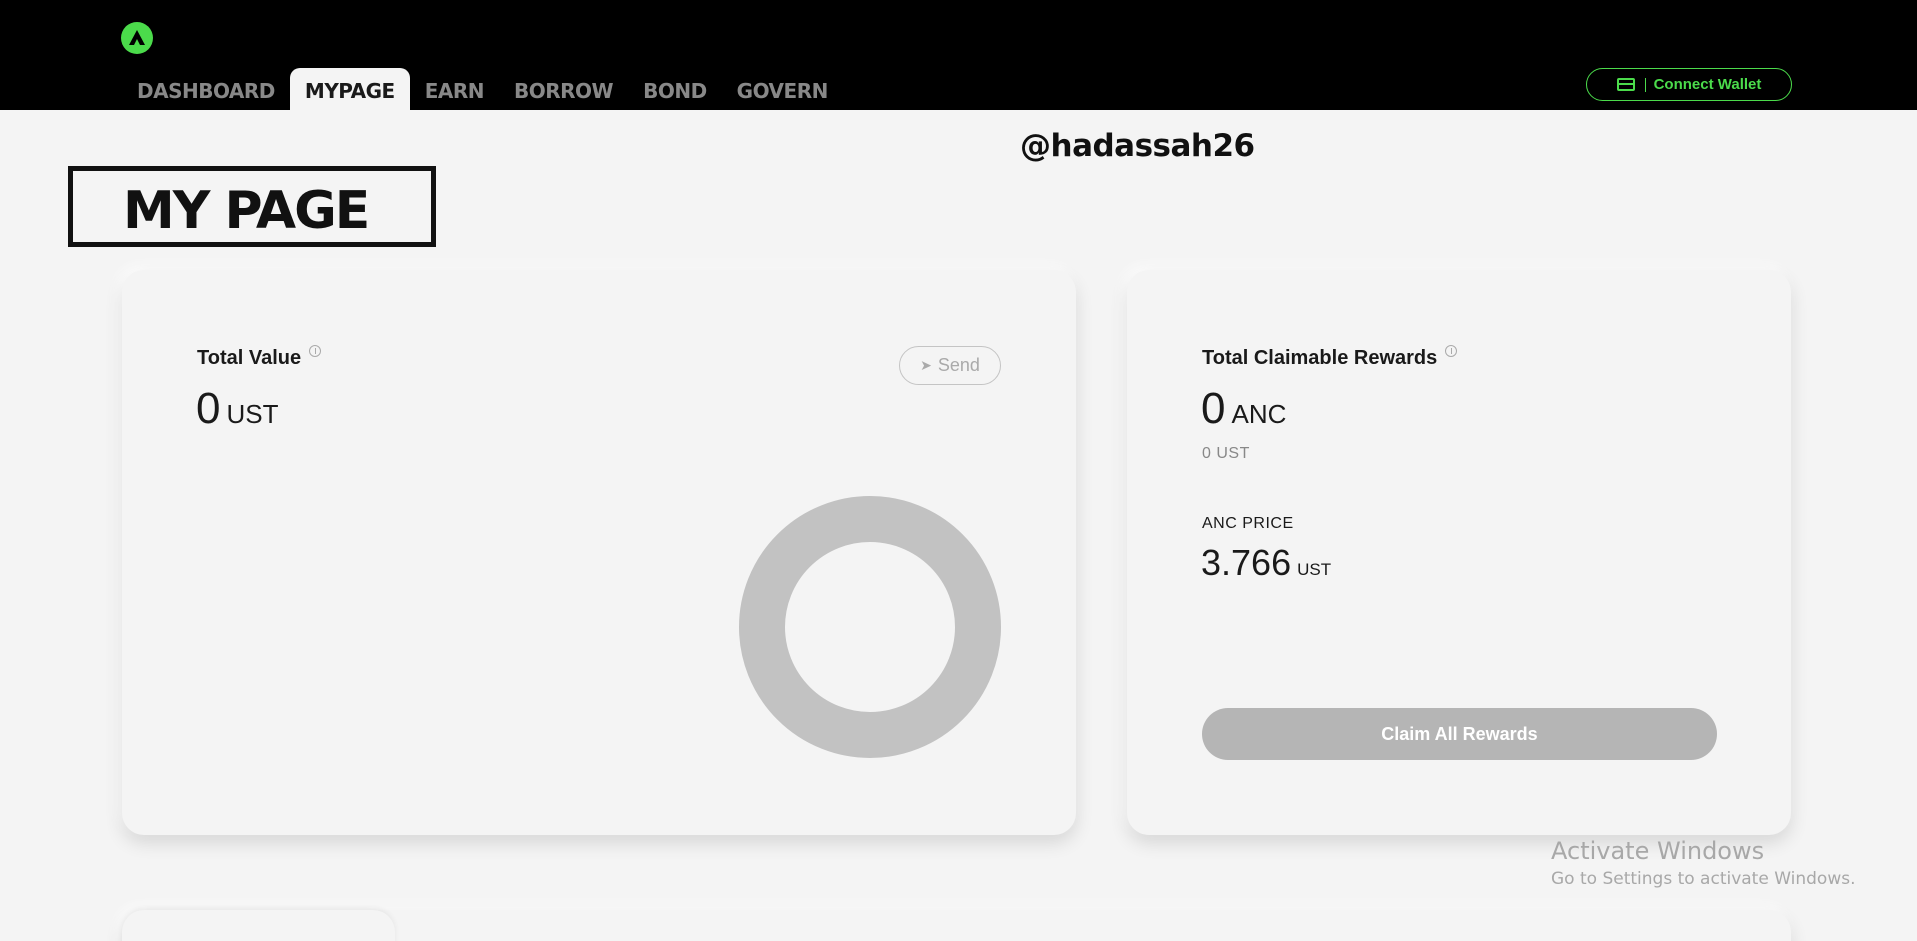 This screenshot has width=1917, height=941. I want to click on send-label: Send, so click(958, 365).